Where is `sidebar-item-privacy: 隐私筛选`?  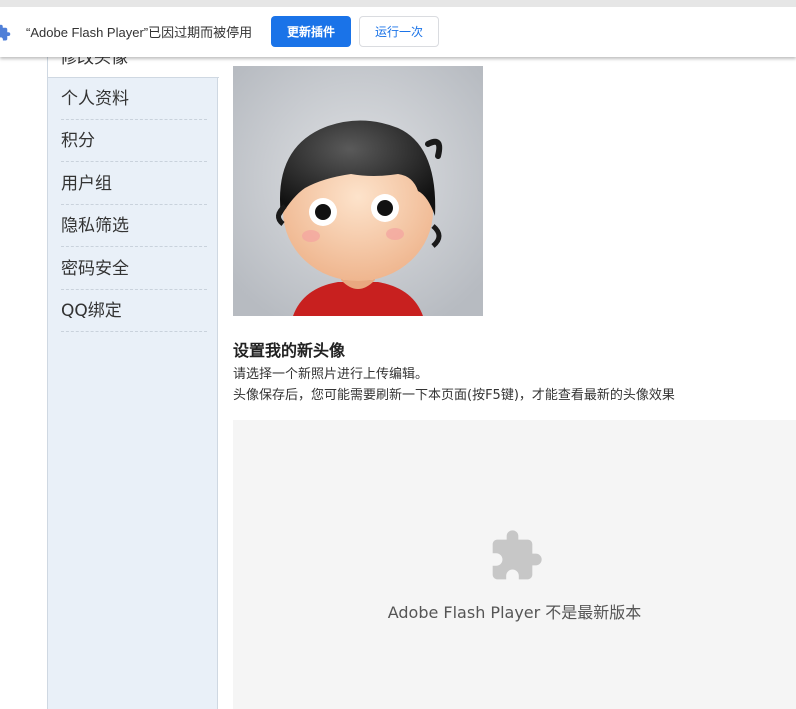 sidebar-item-privacy: 隐私筛选 is located at coordinates (134, 226).